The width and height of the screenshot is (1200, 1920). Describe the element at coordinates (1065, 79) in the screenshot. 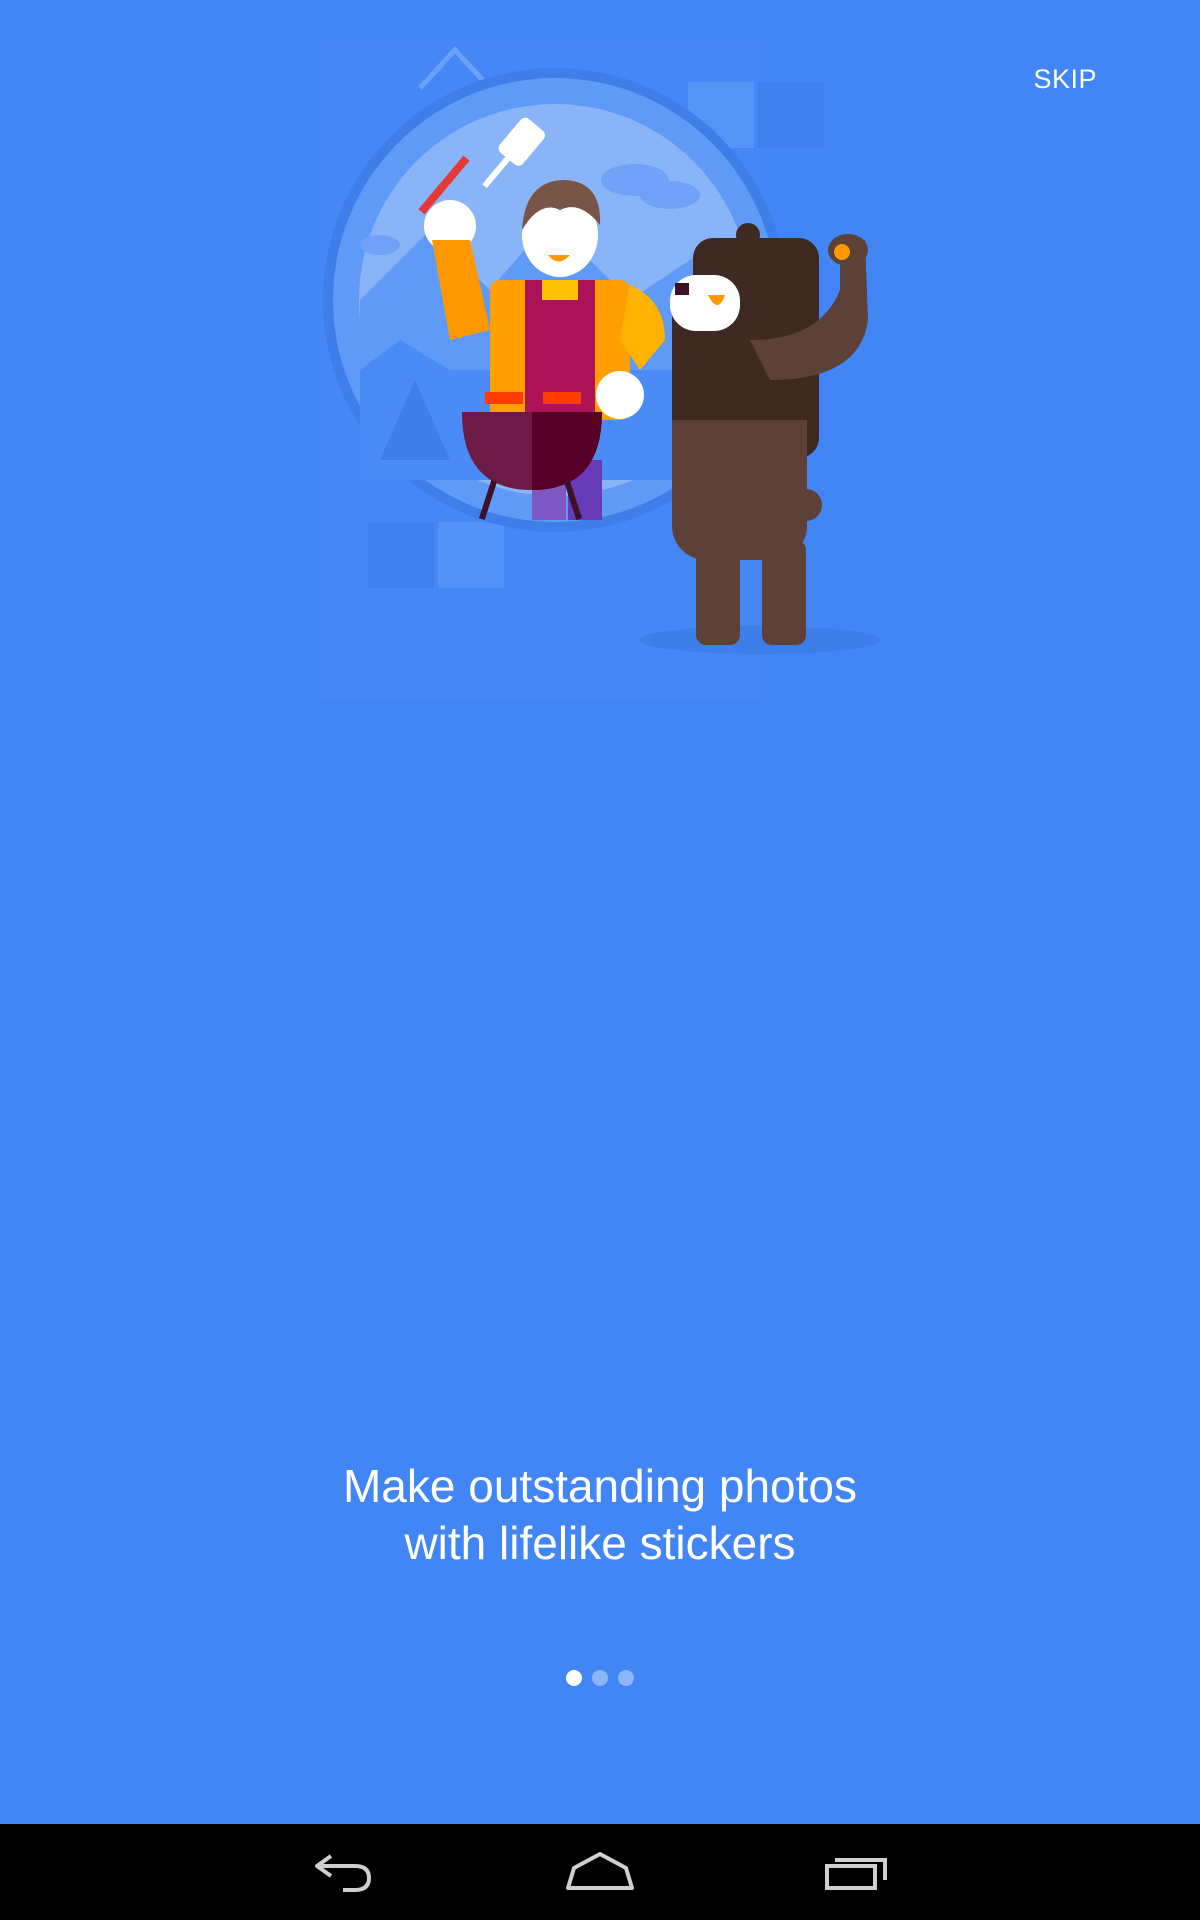

I see `skip-button: SKIP` at that location.